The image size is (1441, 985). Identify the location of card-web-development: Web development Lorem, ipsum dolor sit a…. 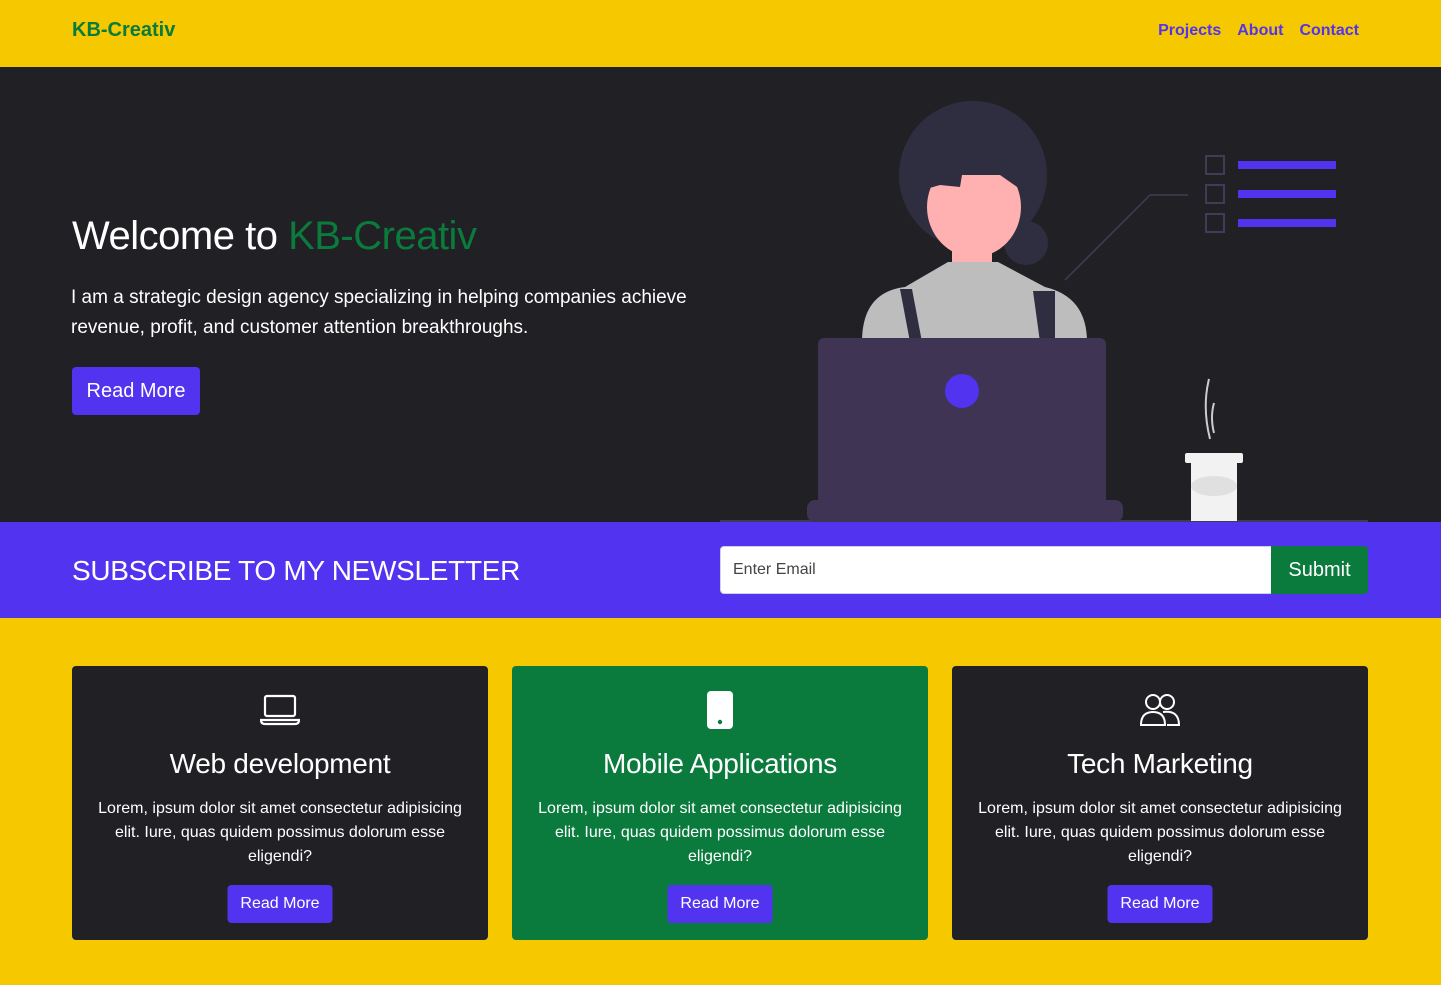
(280, 803).